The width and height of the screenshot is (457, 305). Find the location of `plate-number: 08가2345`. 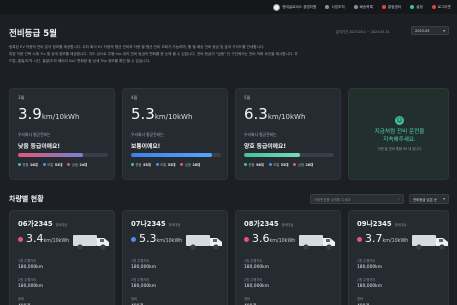

plate-number: 08가2345 is located at coordinates (261, 224).